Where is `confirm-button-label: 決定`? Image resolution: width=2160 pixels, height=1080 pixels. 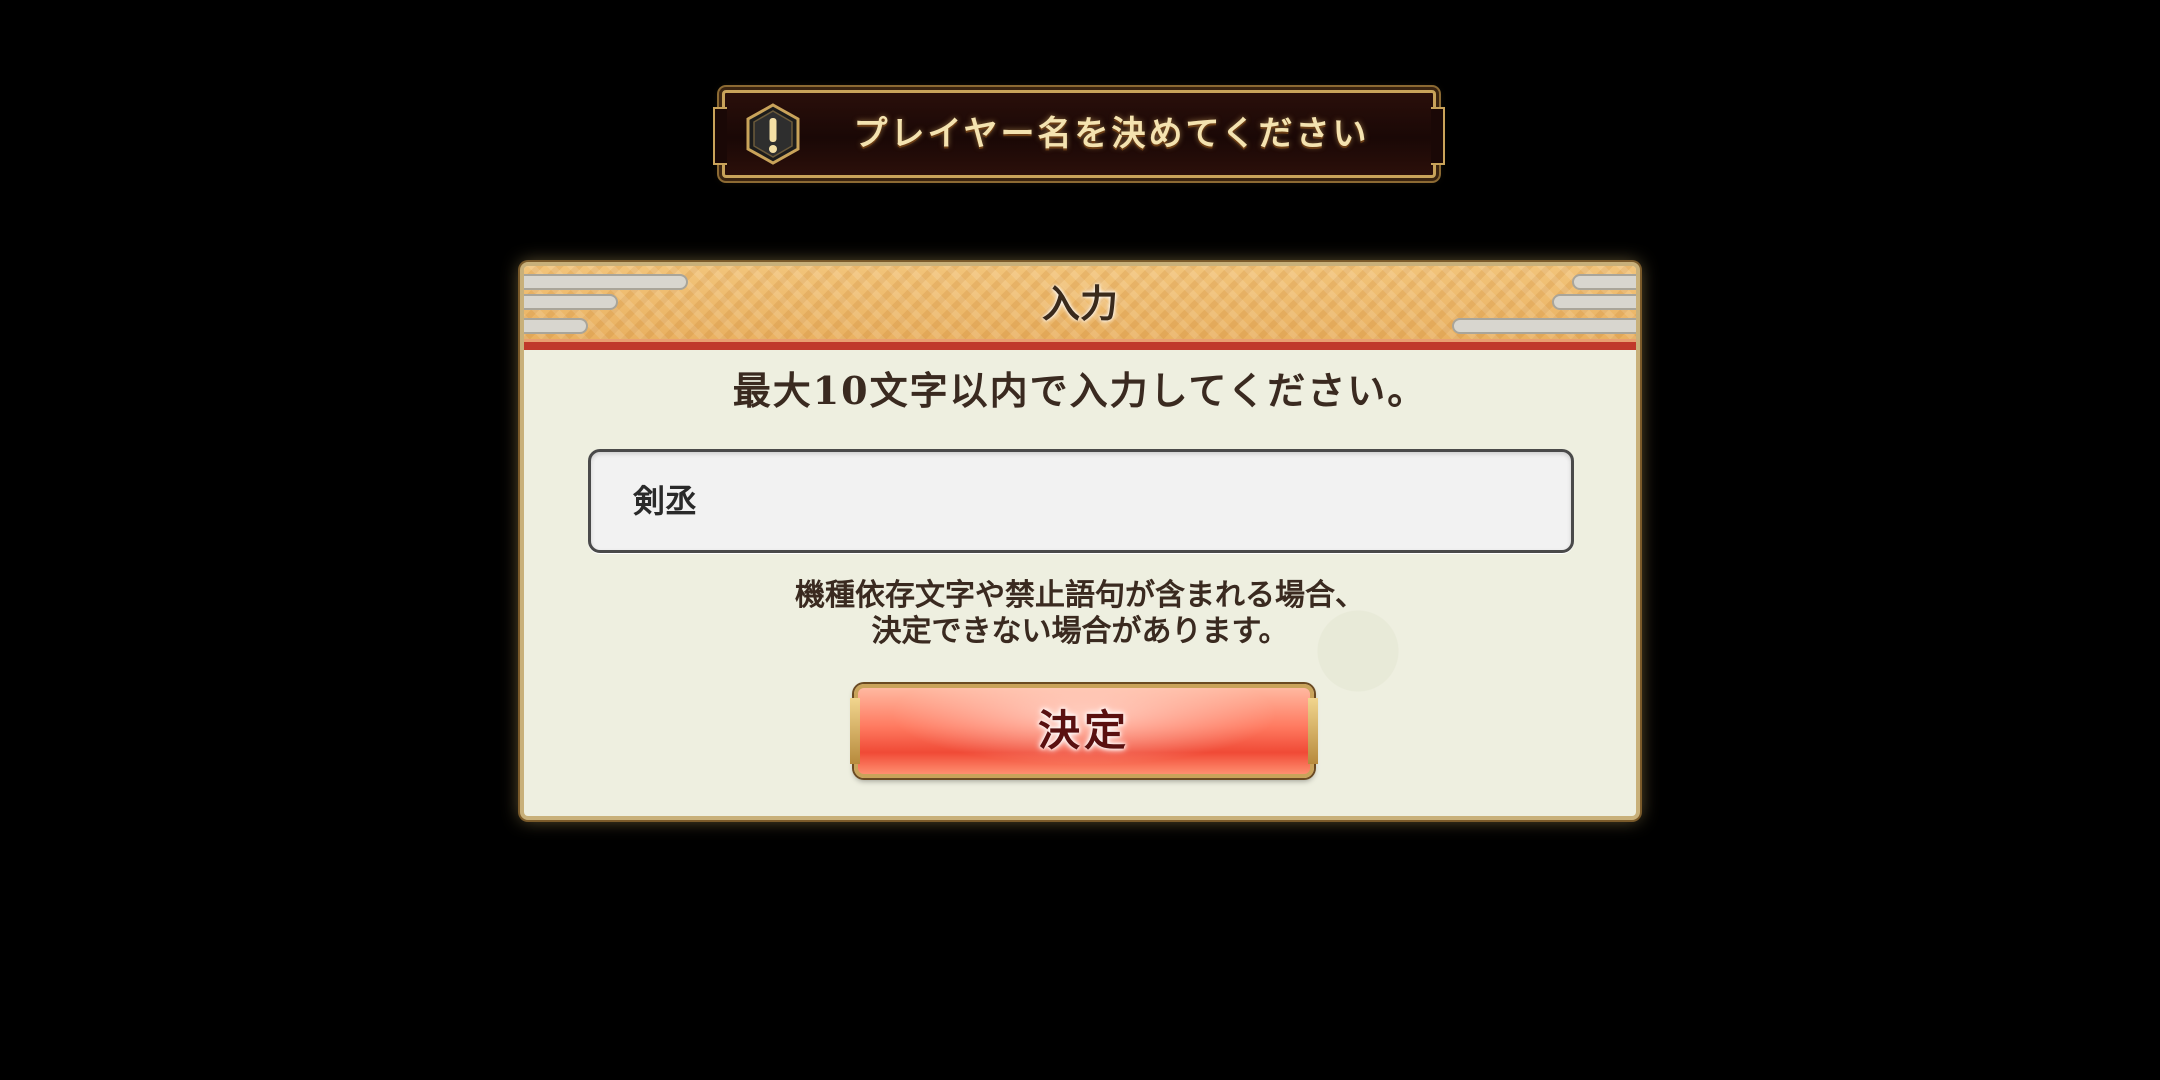
confirm-button-label: 決定 is located at coordinates (1083, 730).